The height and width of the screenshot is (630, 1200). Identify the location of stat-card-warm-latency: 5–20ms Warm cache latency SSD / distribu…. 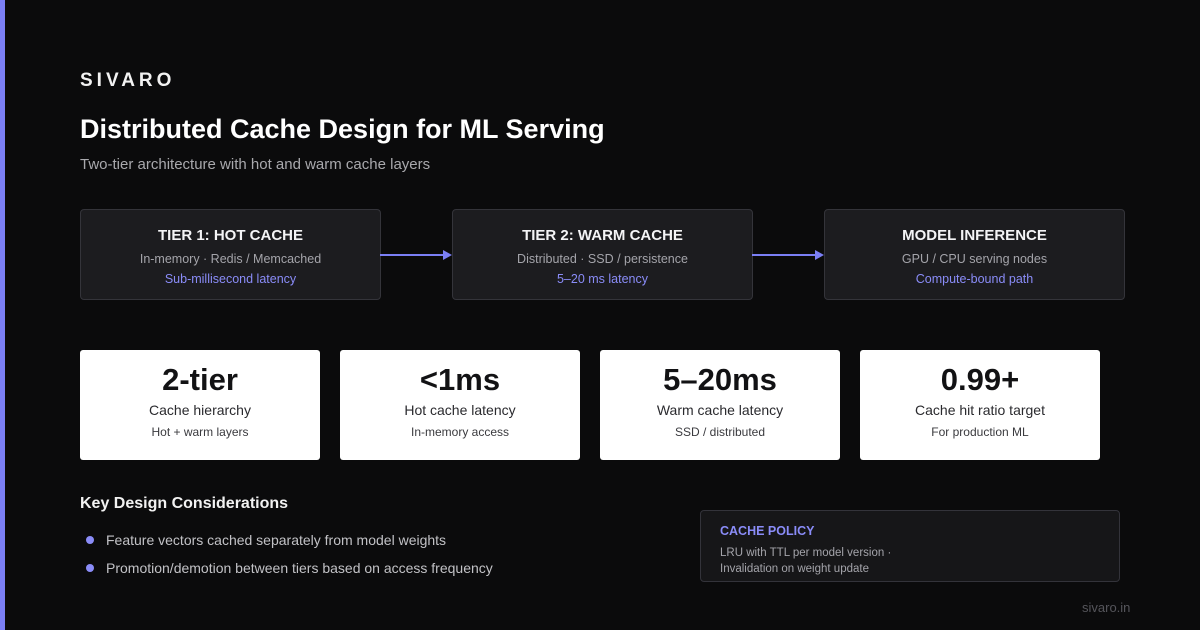
(720, 405).